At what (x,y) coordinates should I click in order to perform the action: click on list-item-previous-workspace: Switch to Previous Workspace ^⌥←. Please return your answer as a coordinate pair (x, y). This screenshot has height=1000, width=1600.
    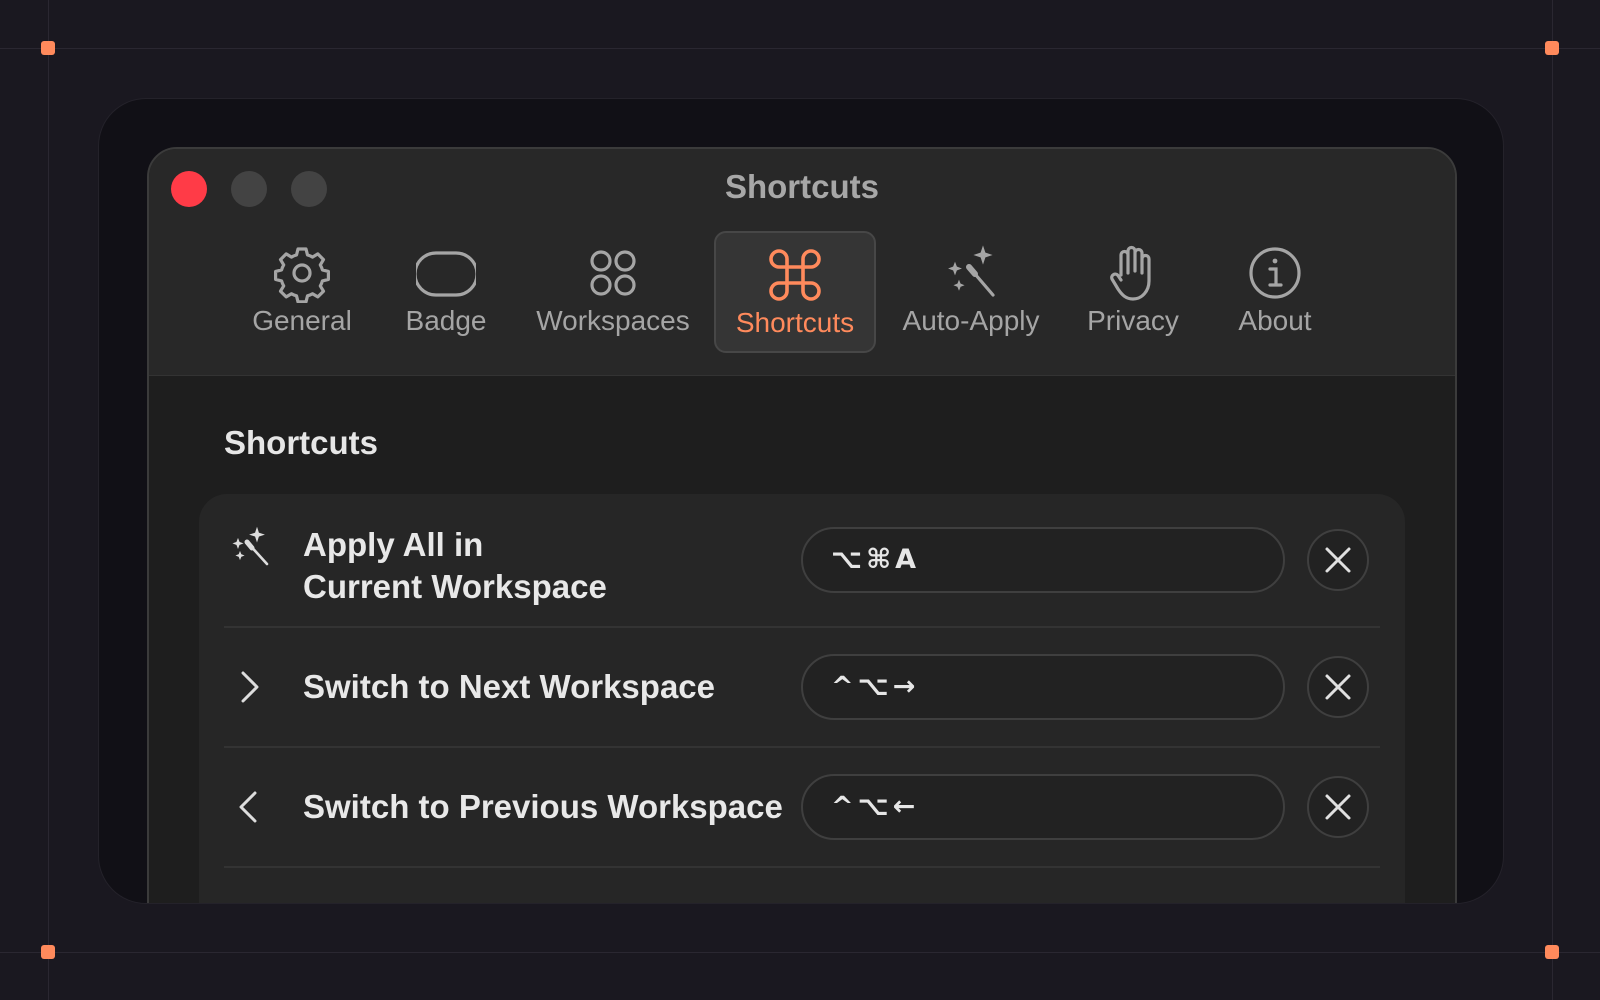
    Looking at the image, I should click on (802, 807).